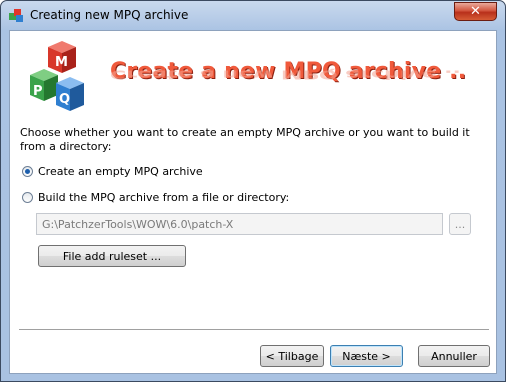 This screenshot has width=506, height=382. What do you see at coordinates (109, 15) in the screenshot?
I see `window-title: Creating new MPQ archive` at bounding box center [109, 15].